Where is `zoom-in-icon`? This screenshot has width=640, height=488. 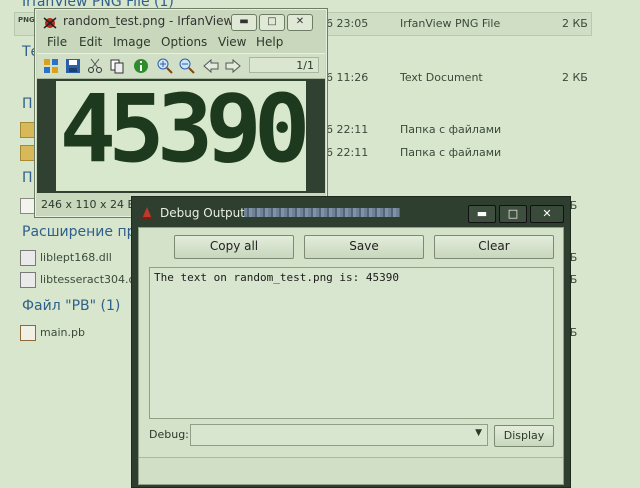 zoom-in-icon is located at coordinates (165, 66).